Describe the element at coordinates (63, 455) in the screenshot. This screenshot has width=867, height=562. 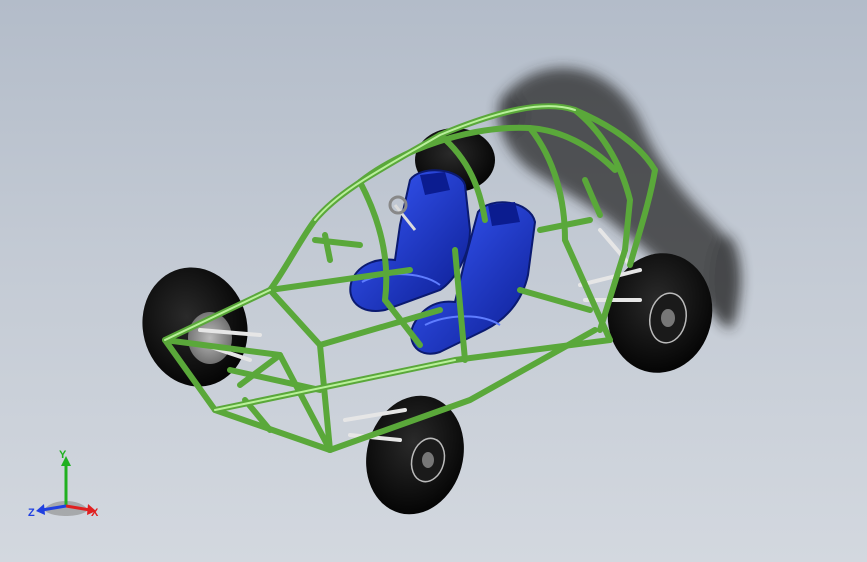
I see `y-axis-label: Y` at that location.